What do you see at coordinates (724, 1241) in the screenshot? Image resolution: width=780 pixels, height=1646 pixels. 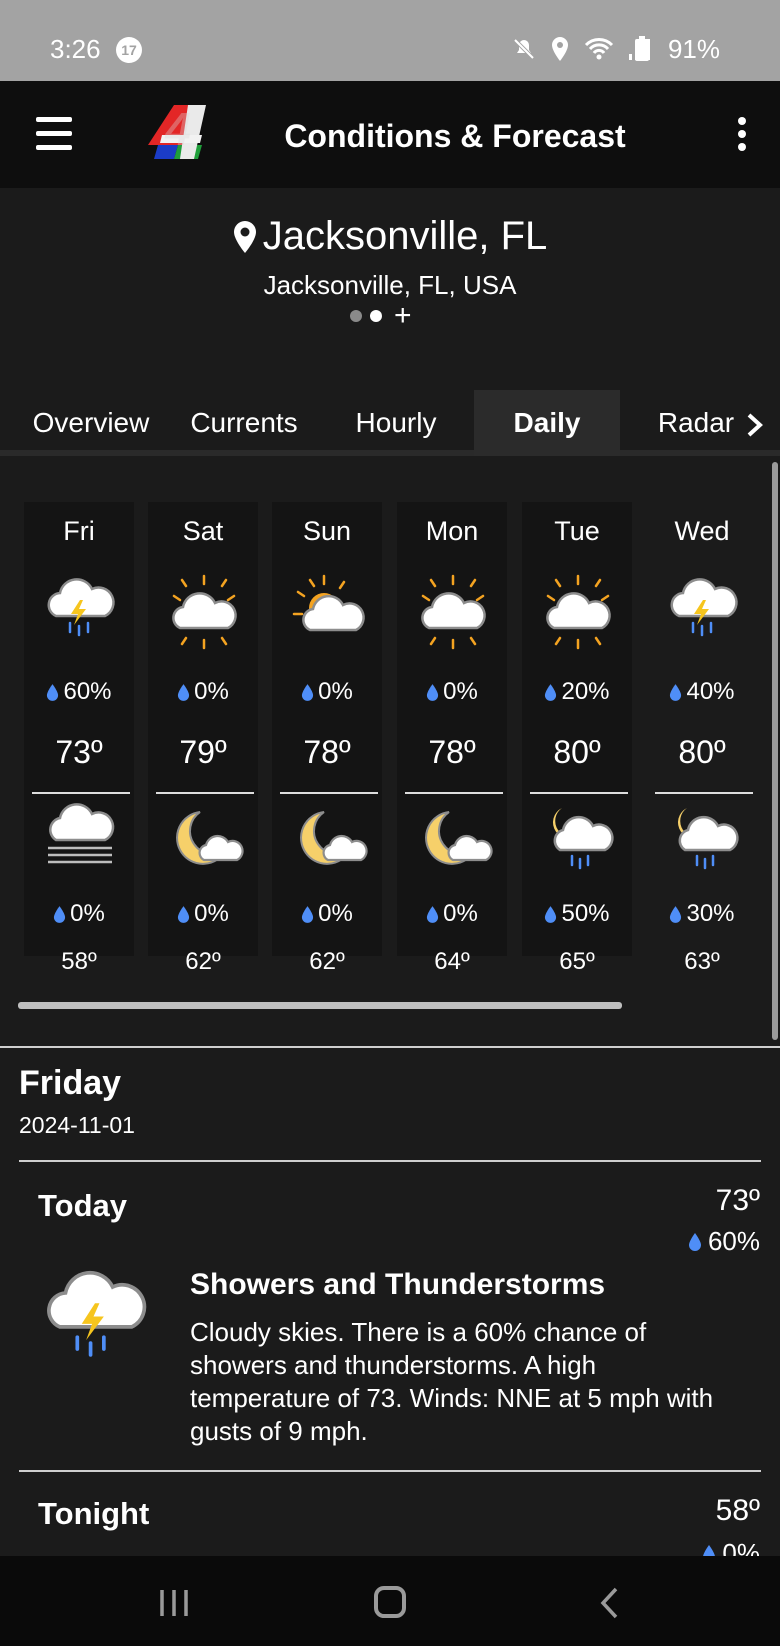 I see `today-precip: 60%` at bounding box center [724, 1241].